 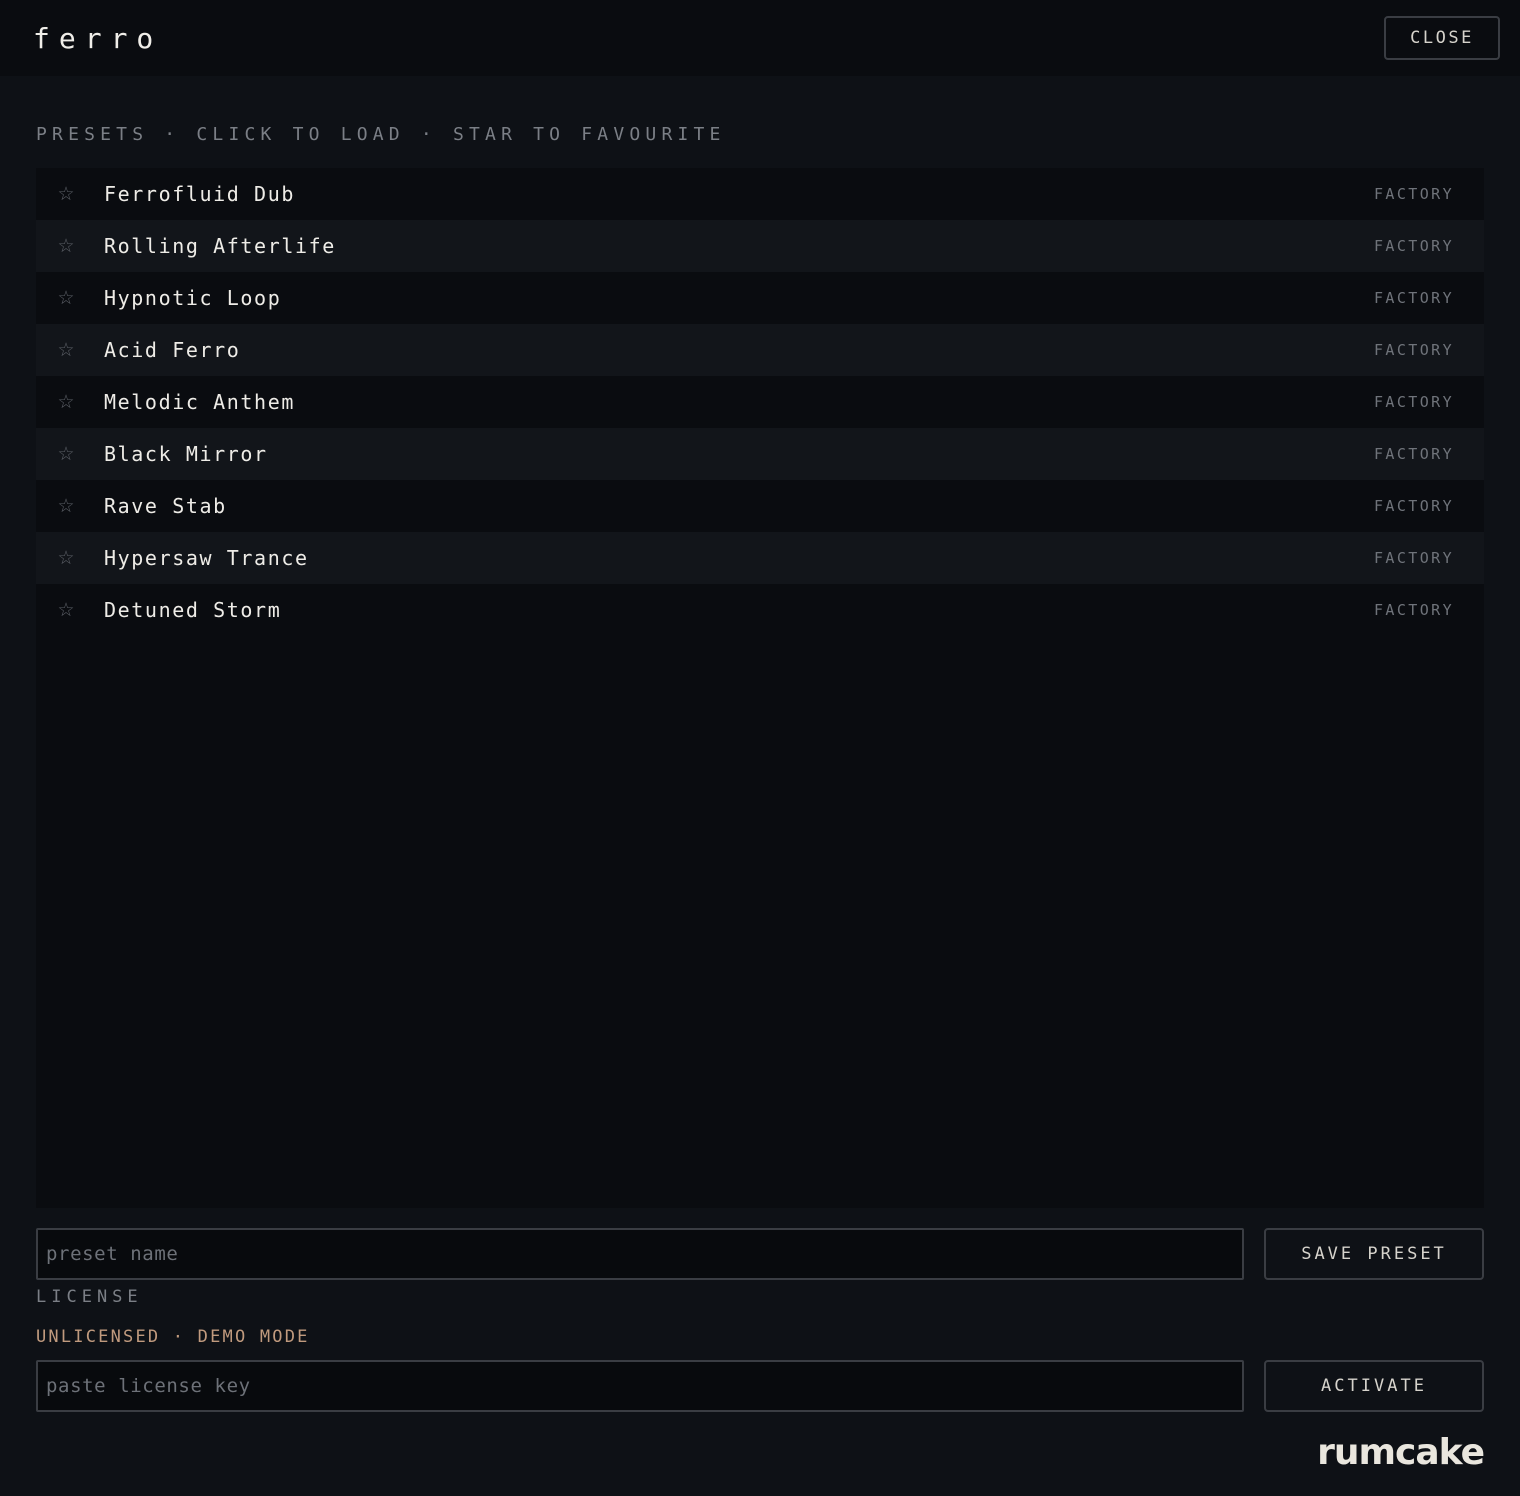 What do you see at coordinates (640, 1254) in the screenshot?
I see `preset-name-input` at bounding box center [640, 1254].